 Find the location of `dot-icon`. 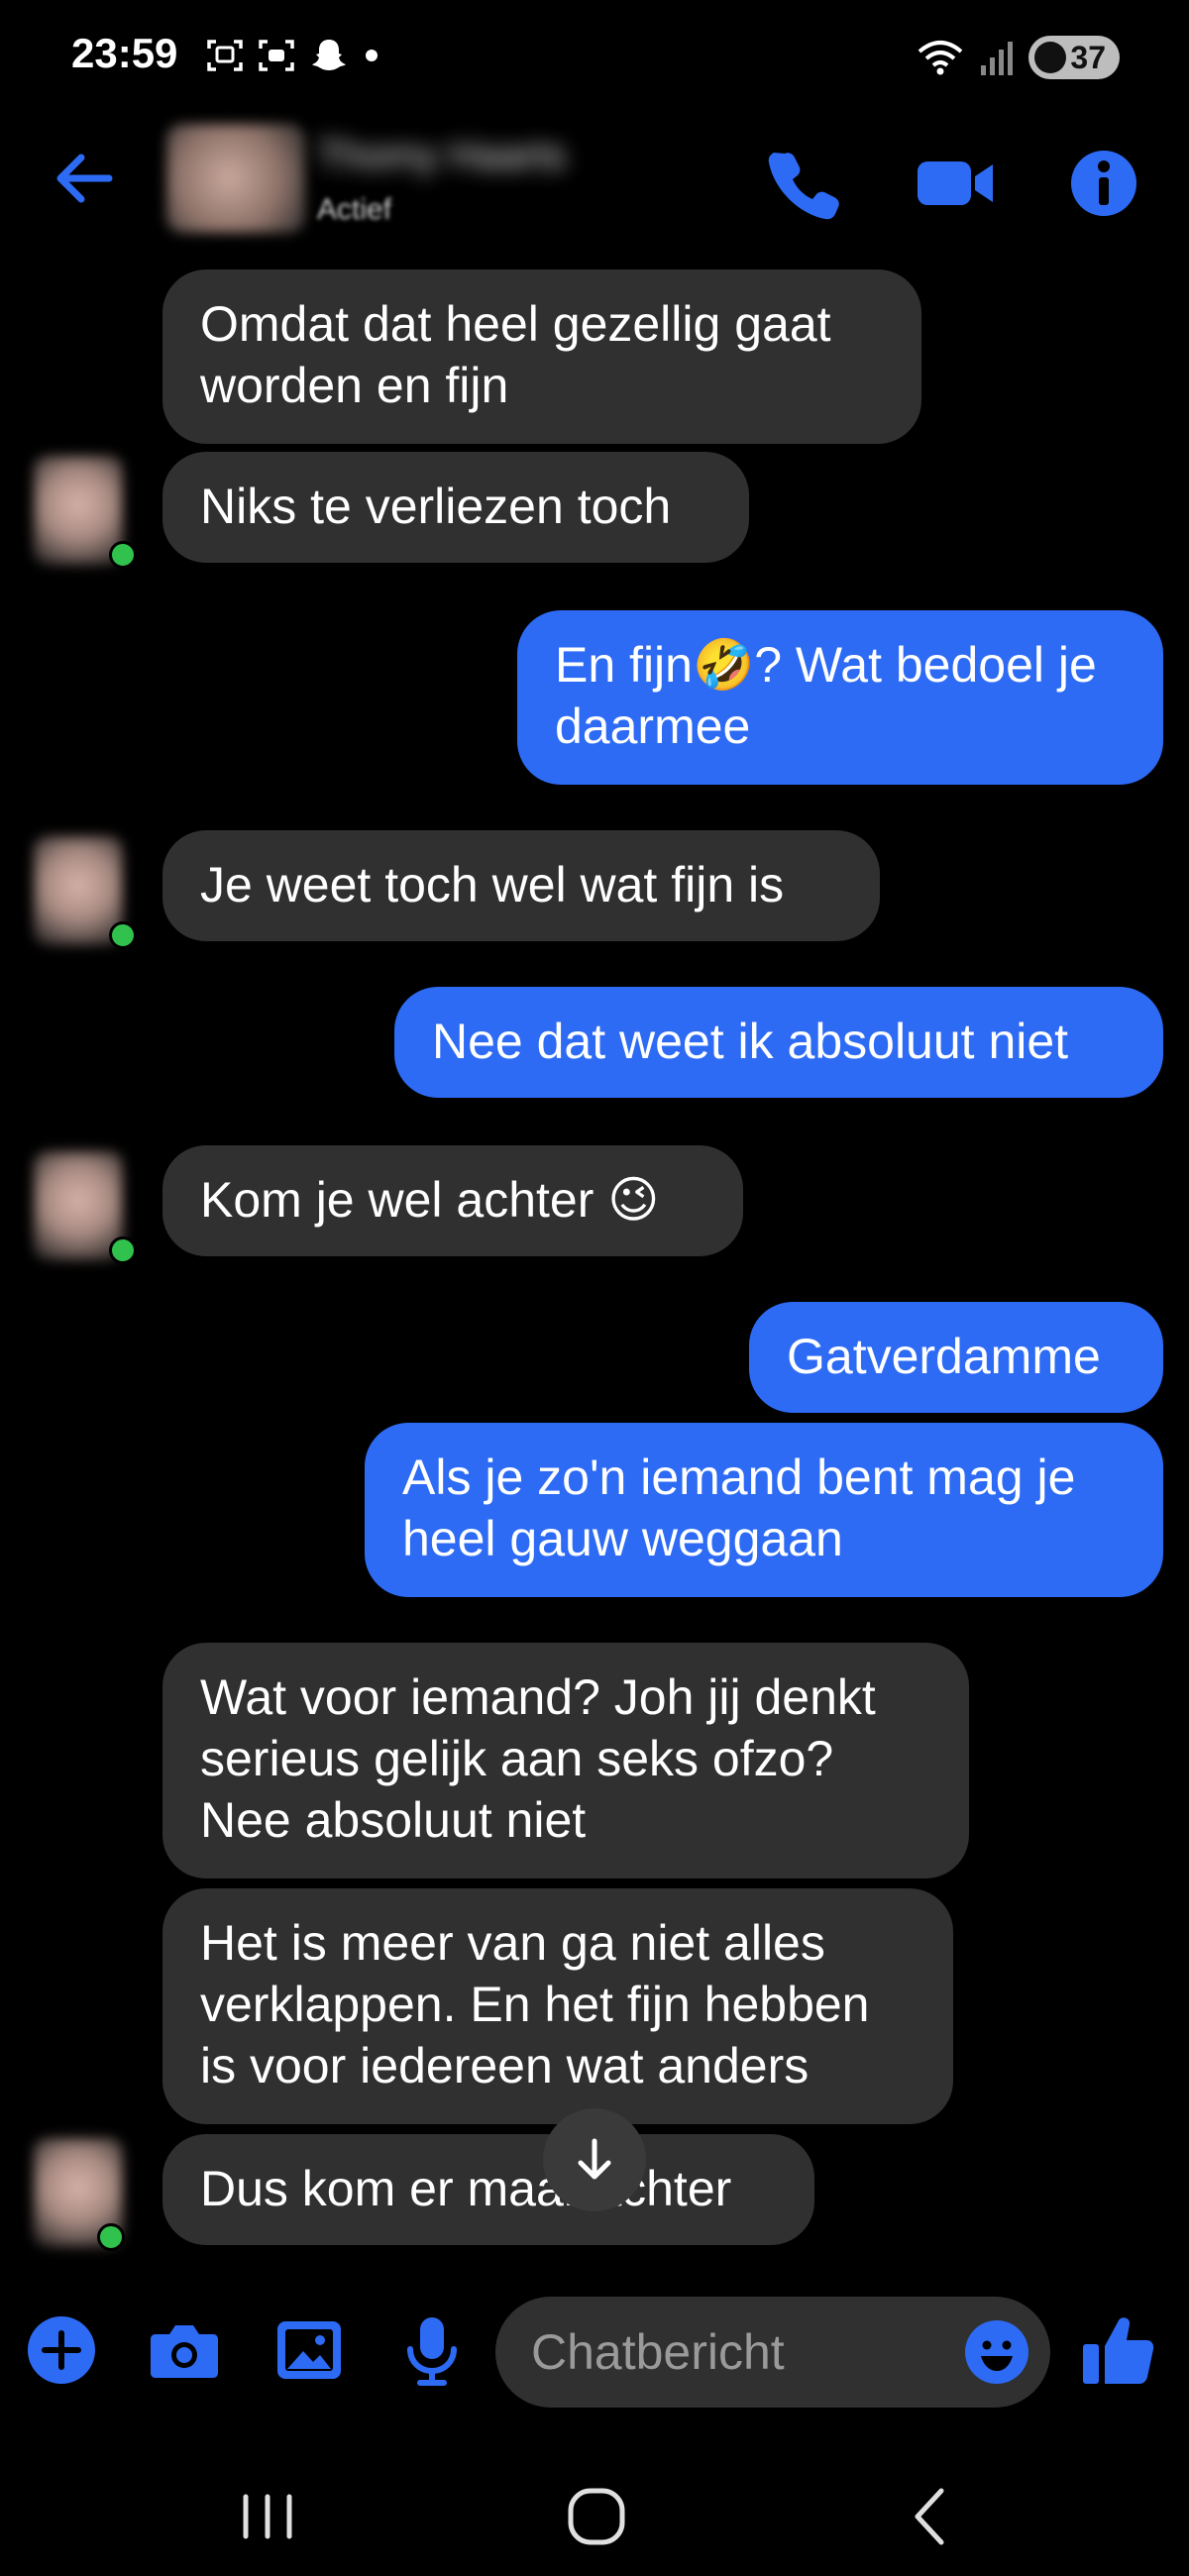

dot-icon is located at coordinates (372, 55).